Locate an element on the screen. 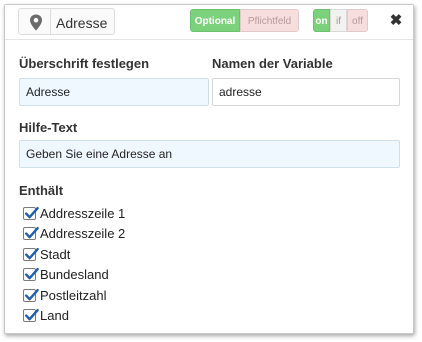  field-header: Adresse Optional Pflichtfeld on if off ✖ is located at coordinates (209, 22).